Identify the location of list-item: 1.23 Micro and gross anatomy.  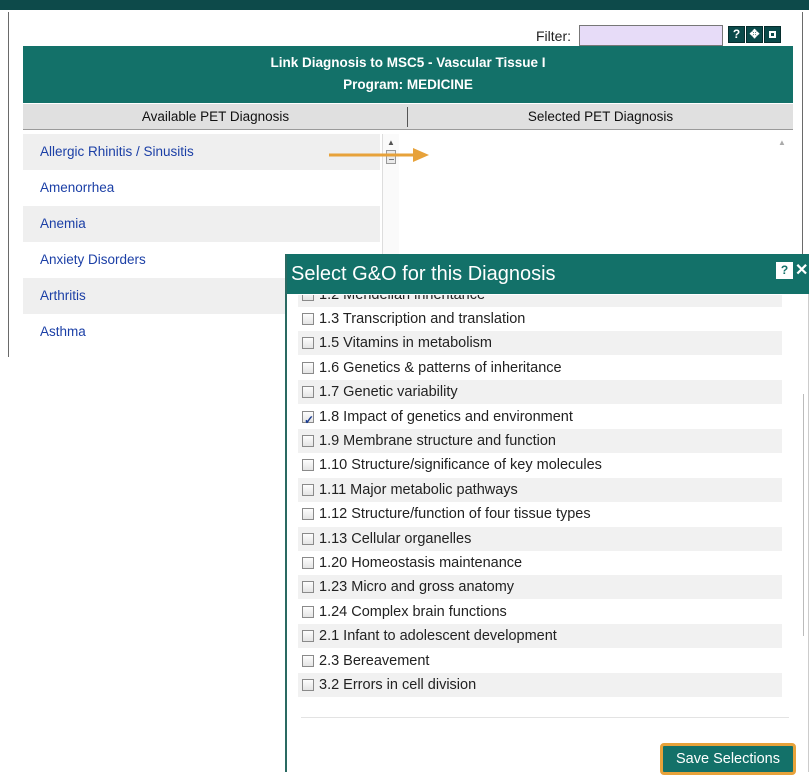
(540, 587).